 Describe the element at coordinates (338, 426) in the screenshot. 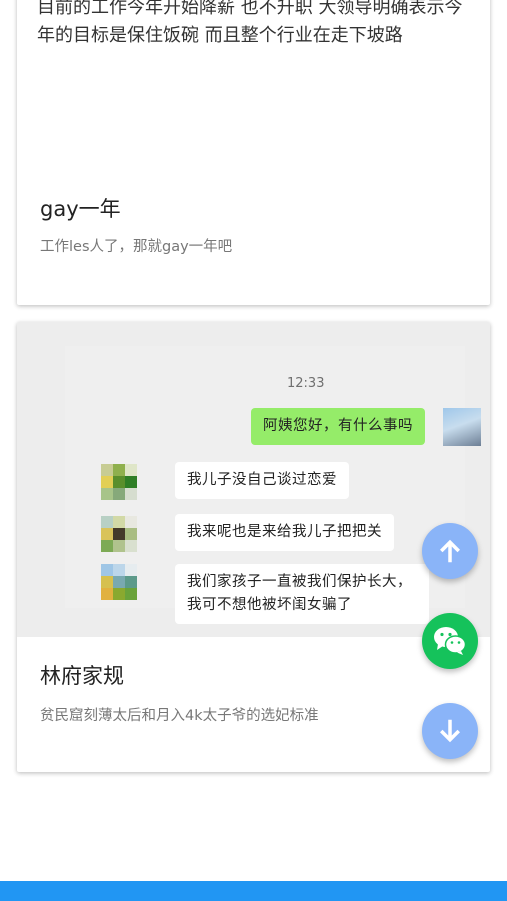

I see `chat-bubble: 阿姨您好，有什么事吗` at that location.